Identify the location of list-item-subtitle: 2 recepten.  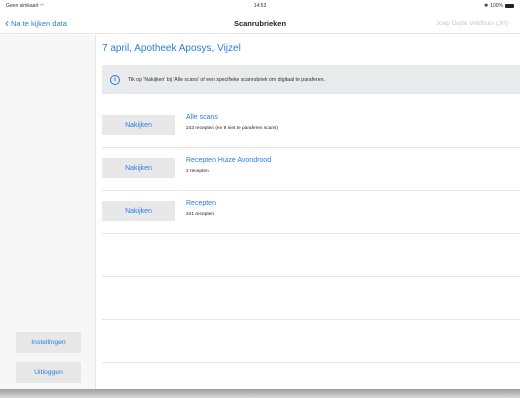
(197, 171).